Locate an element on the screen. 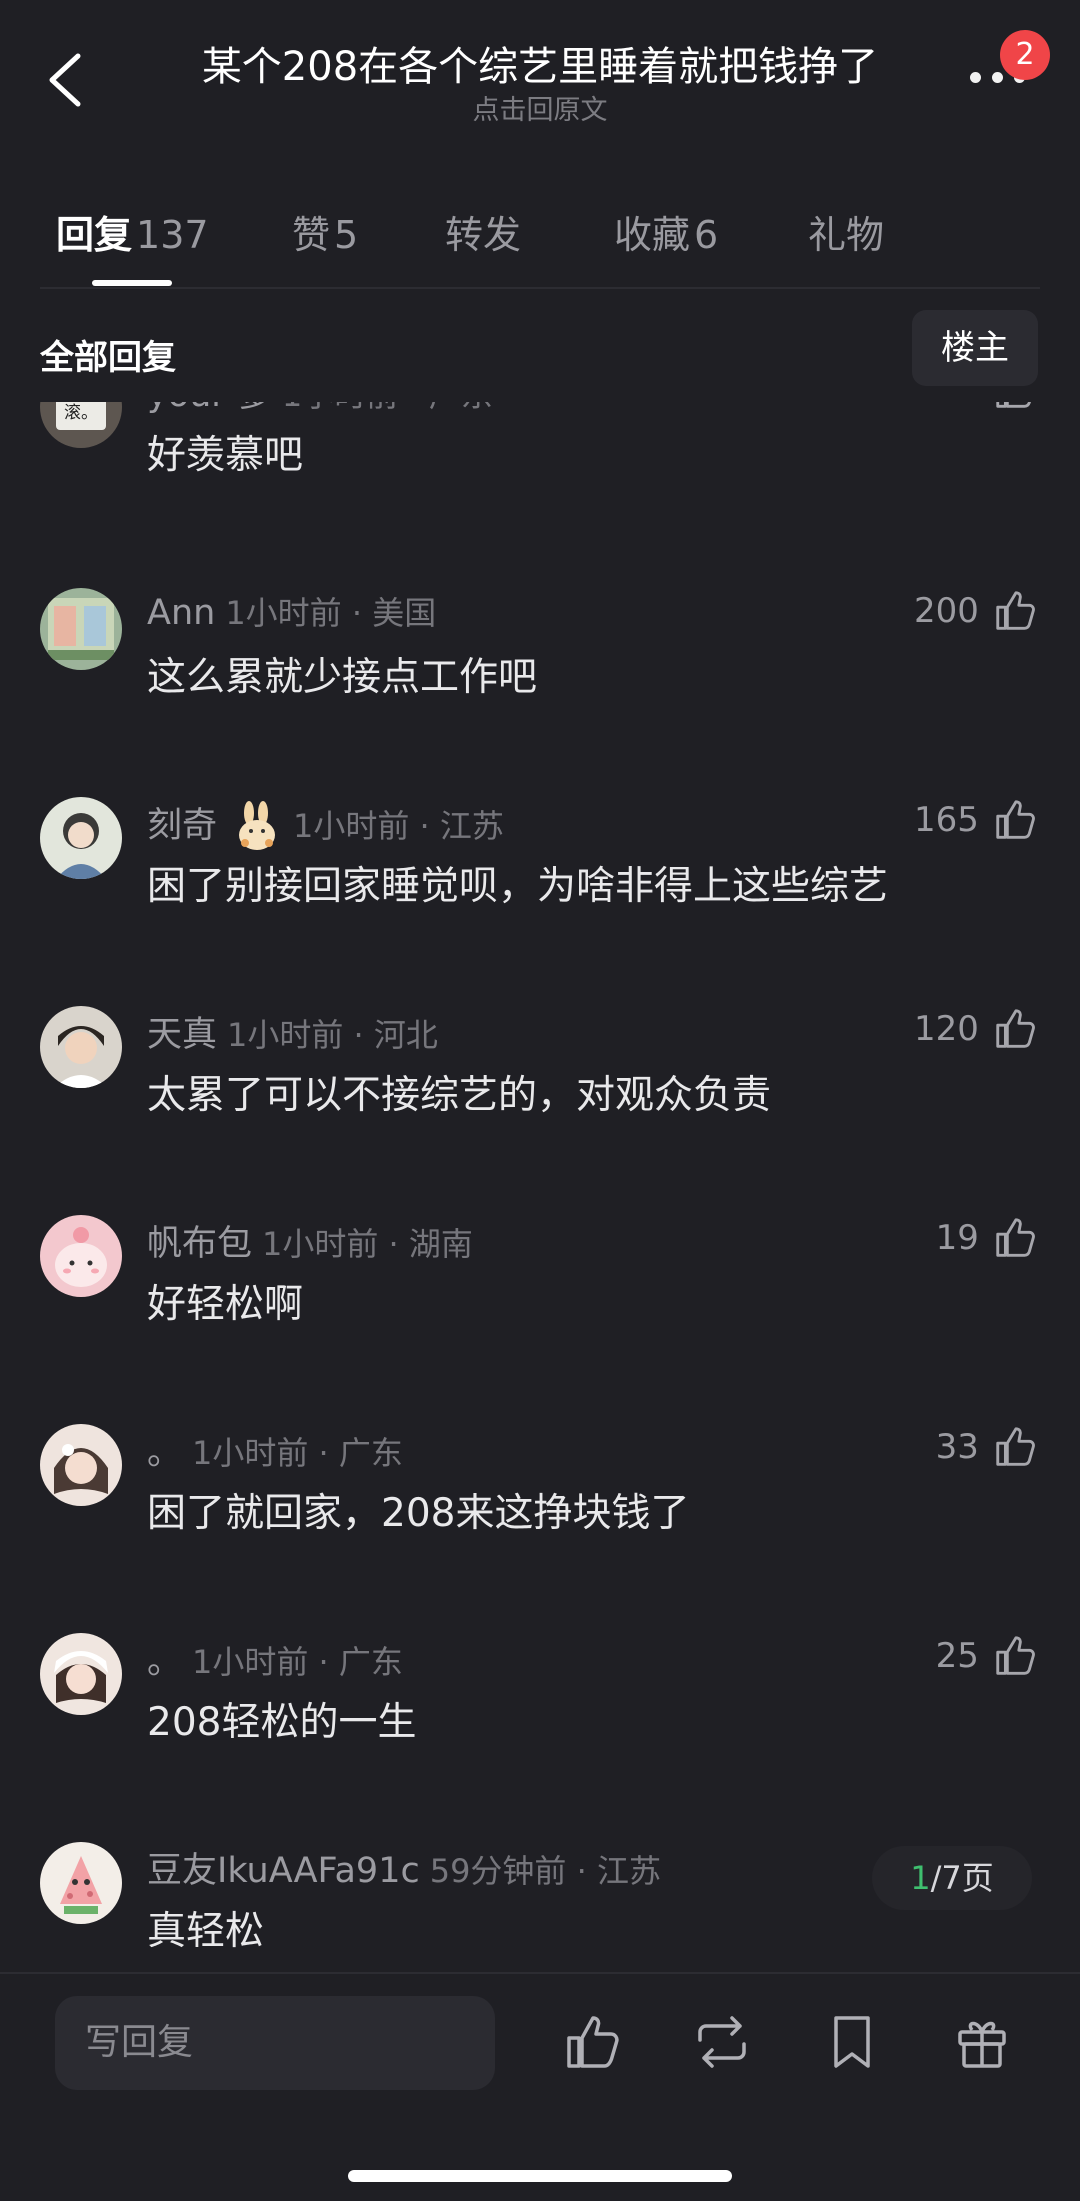 The image size is (1080, 2201). back-arrow-icon is located at coordinates (65, 80).